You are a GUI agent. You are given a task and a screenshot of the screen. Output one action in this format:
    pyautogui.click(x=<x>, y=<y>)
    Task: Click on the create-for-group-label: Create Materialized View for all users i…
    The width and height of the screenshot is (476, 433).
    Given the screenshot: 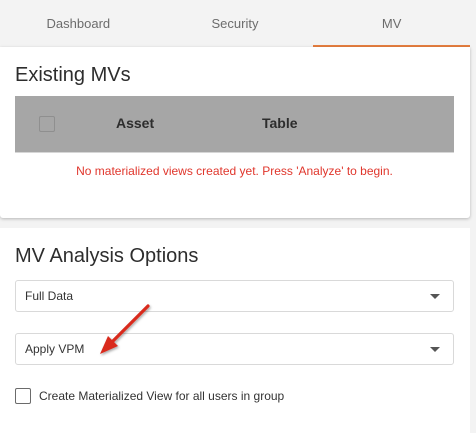 What is the action you would take?
    pyautogui.click(x=162, y=396)
    